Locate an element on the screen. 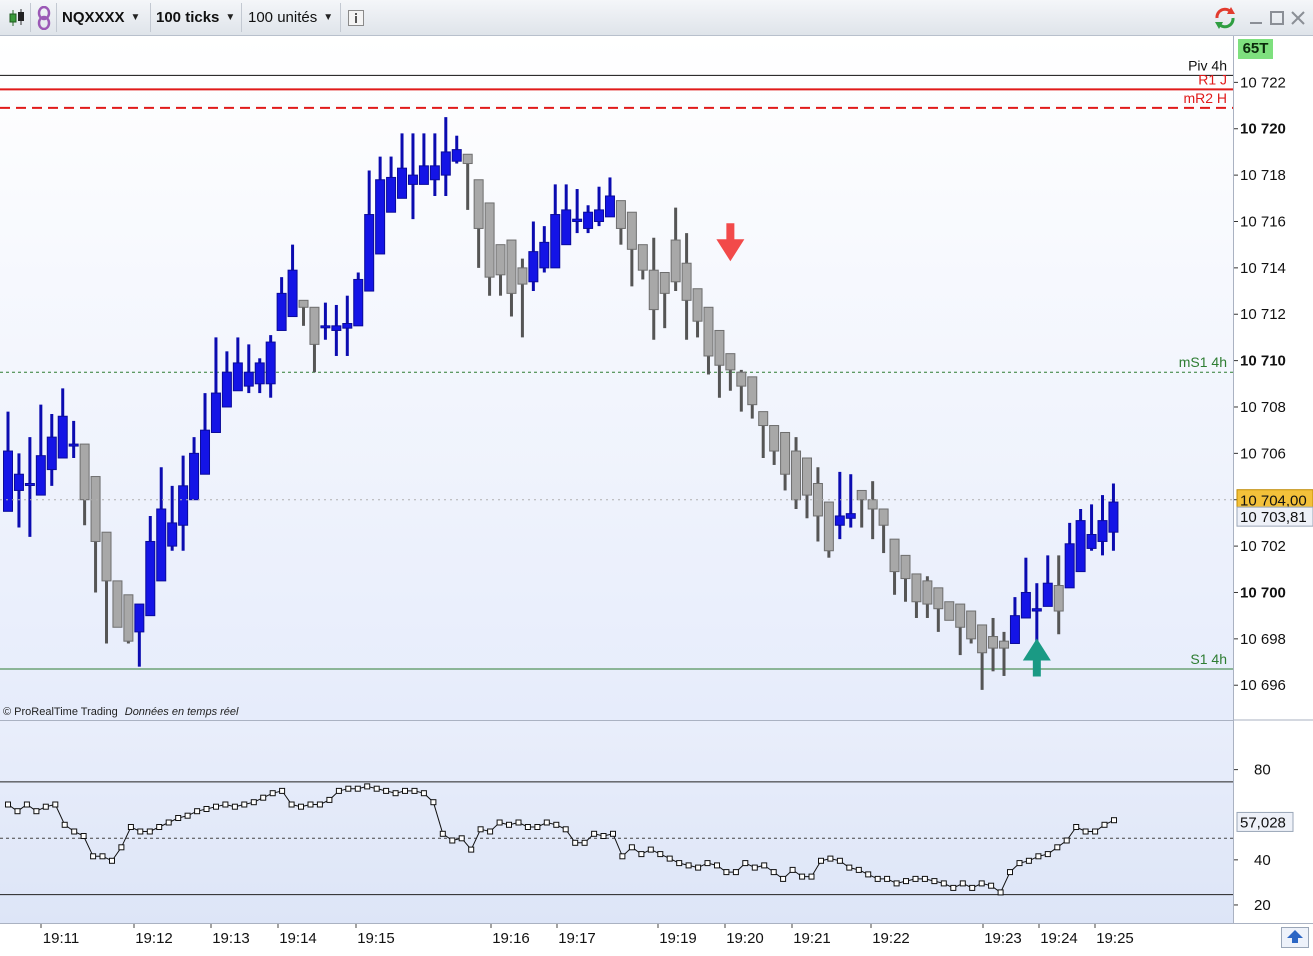 This screenshot has height=956, width=1313. secondary-price-label: 10 703,81 is located at coordinates (1273, 517).